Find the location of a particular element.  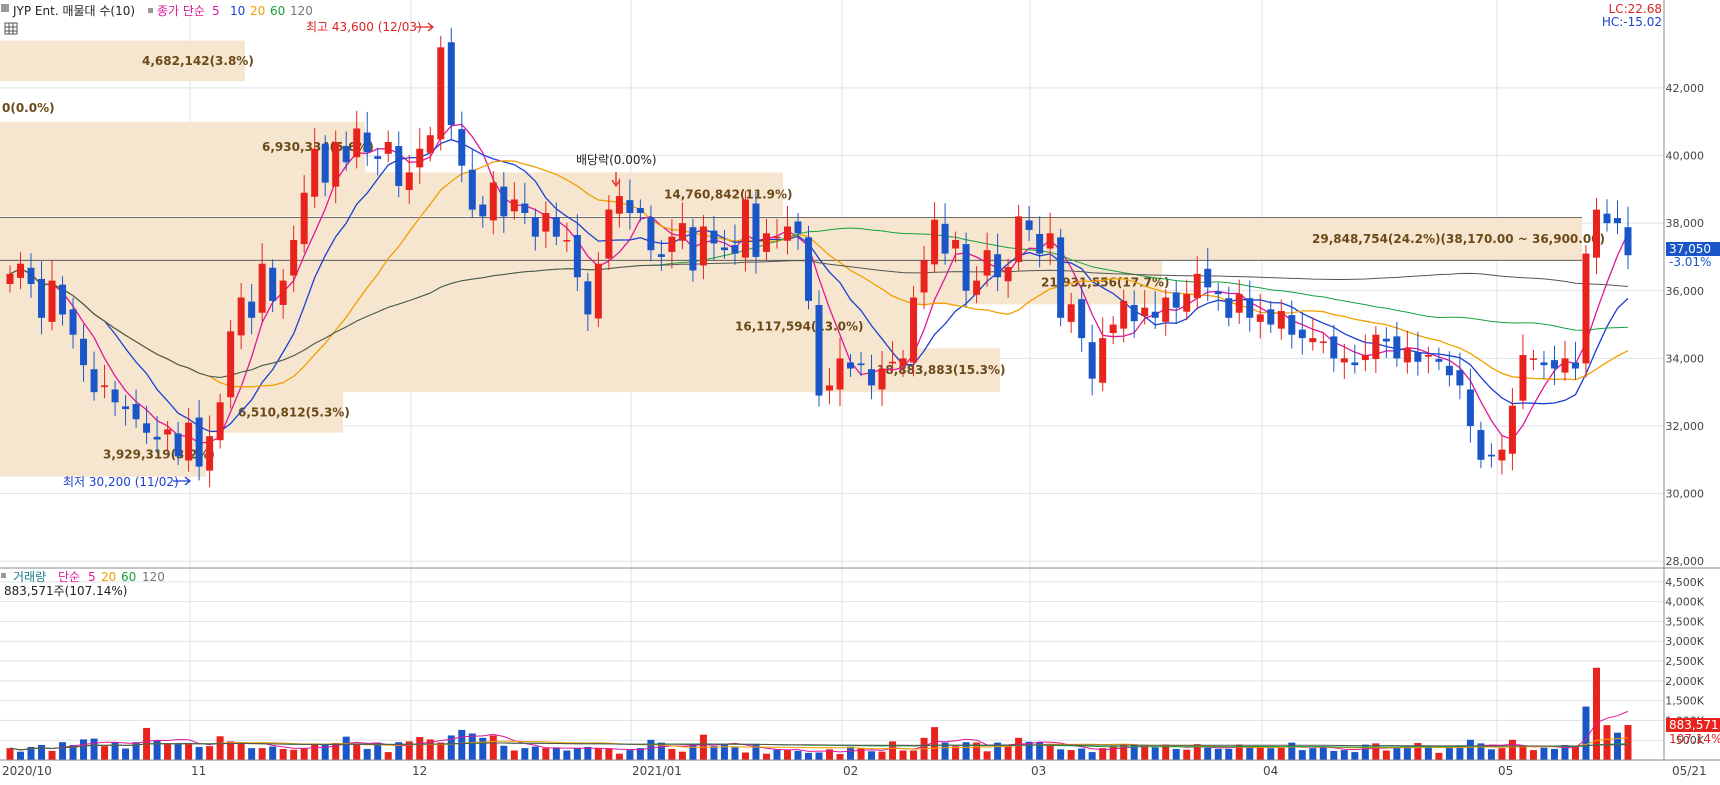

volume-panel-handle-icon is located at coordinates (3, 575).